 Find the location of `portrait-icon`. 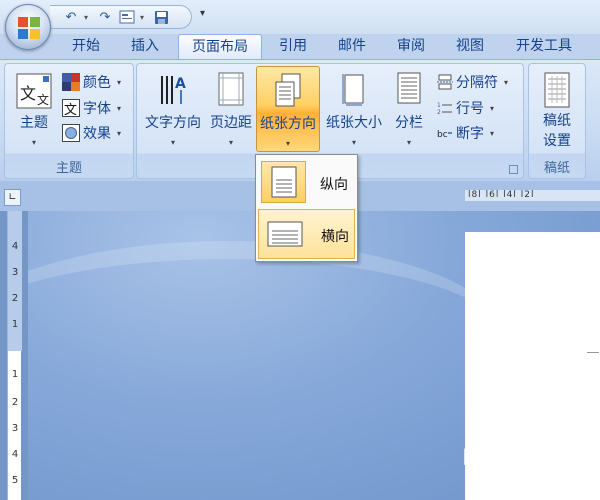

portrait-icon is located at coordinates (283, 182).